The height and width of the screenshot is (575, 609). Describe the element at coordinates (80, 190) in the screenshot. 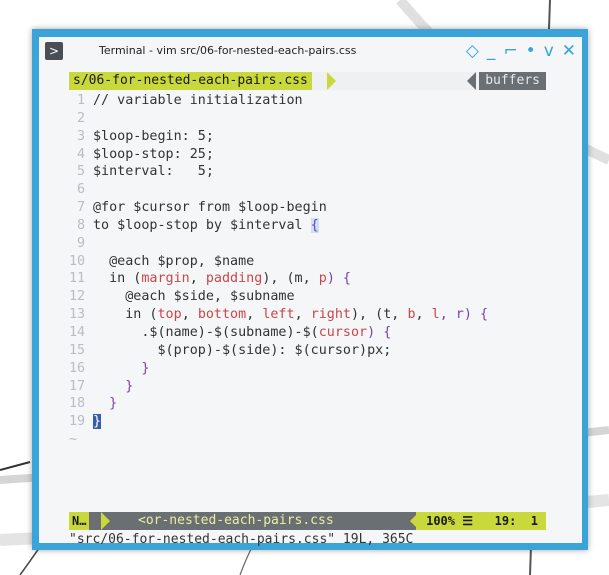

I see `line-number: 6` at that location.